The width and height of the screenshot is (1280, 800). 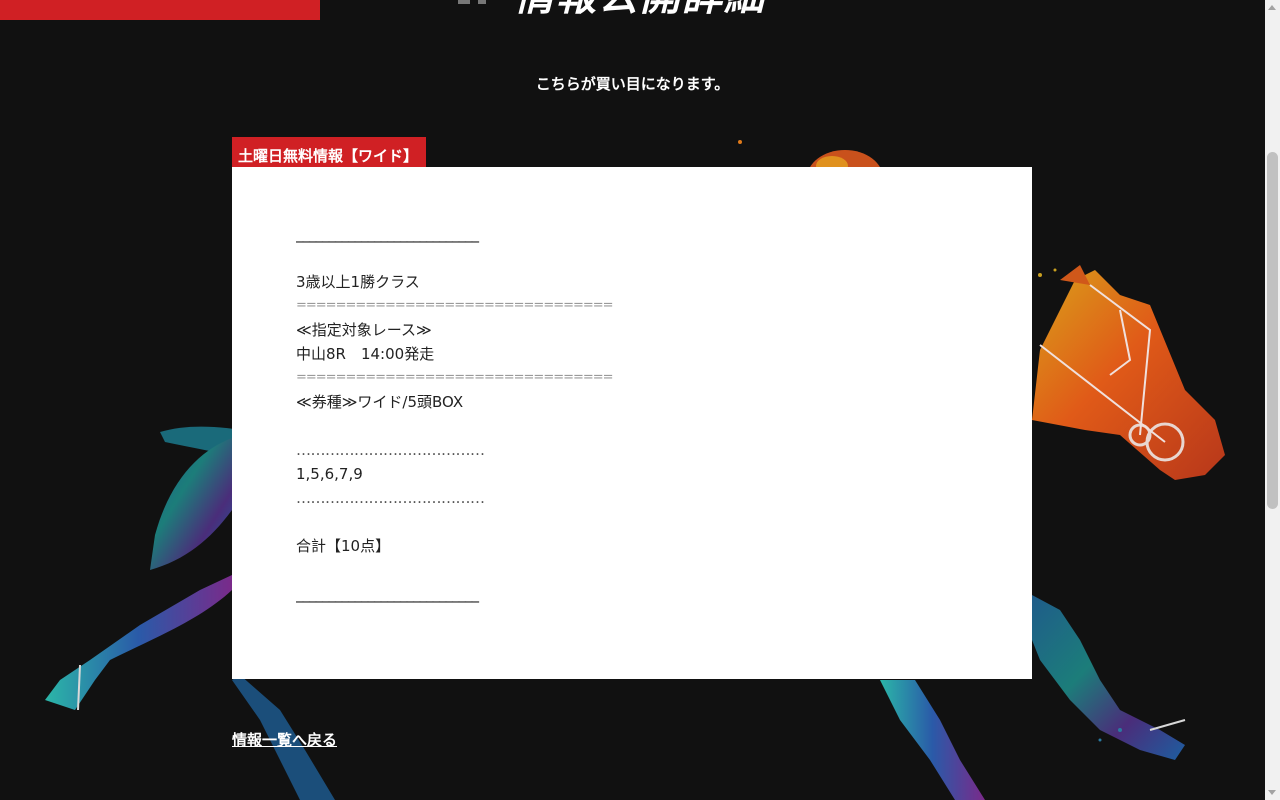 I want to click on scroll-down-arrow-icon, so click(x=1272, y=792).